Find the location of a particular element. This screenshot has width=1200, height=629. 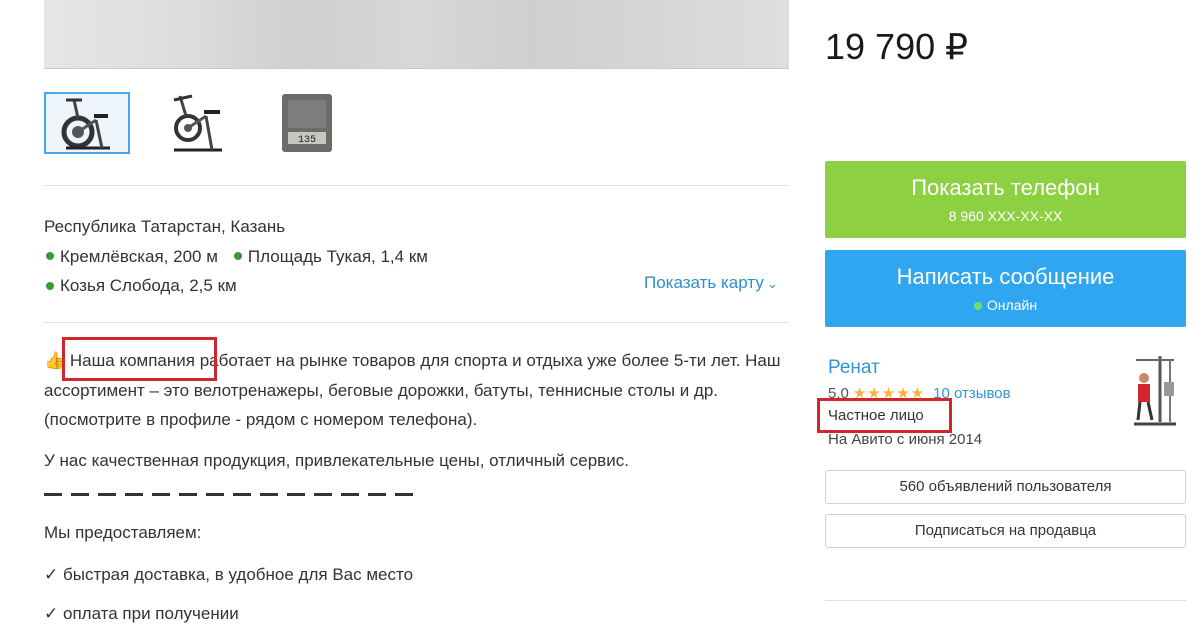

price: 19 790 ₽ is located at coordinates (897, 46).